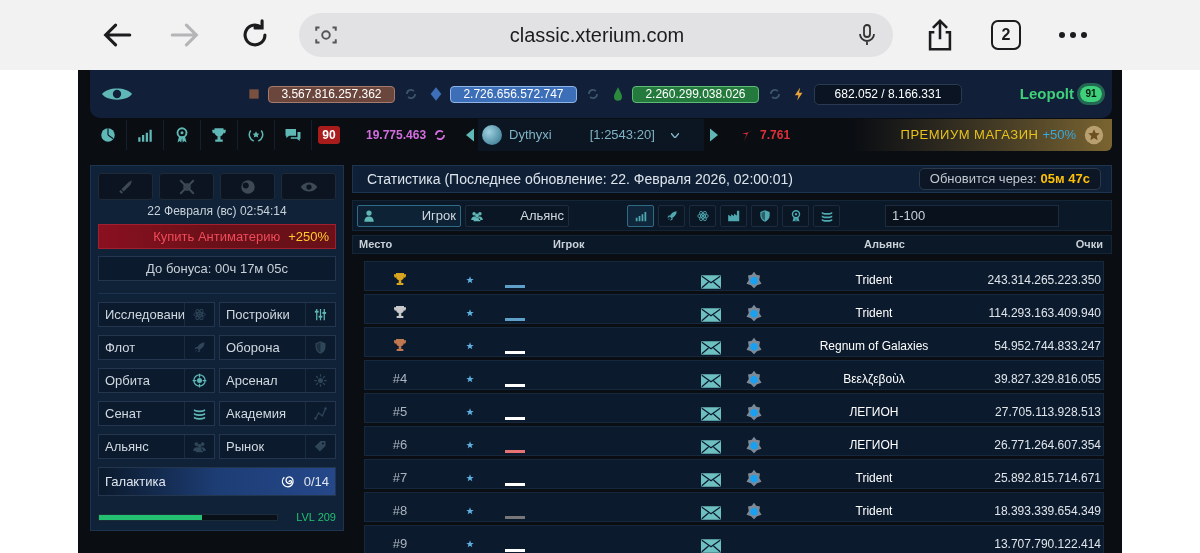 The image size is (1200, 553). I want to click on message-count-badge: 90, so click(329, 135).